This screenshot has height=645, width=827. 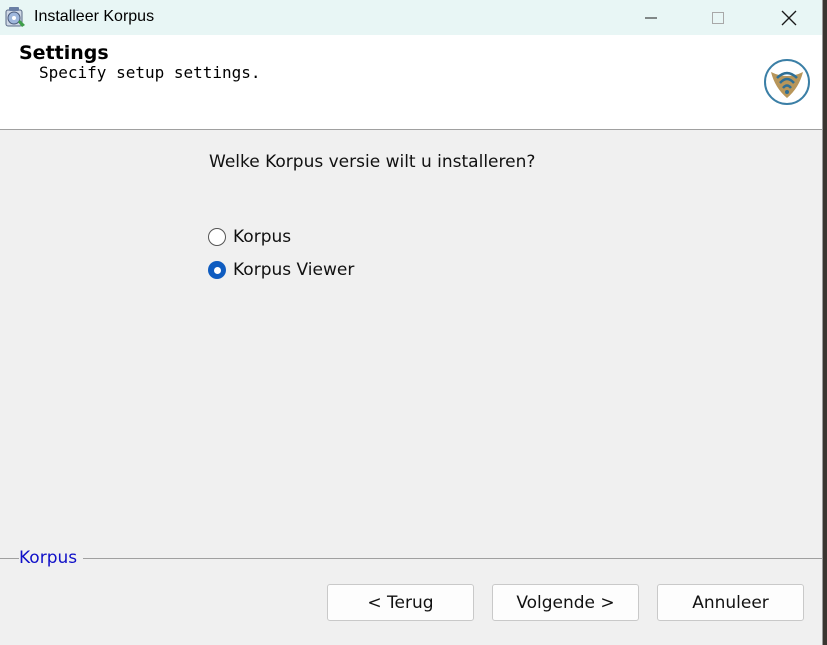 What do you see at coordinates (217, 270) in the screenshot?
I see `radio-checked-icon` at bounding box center [217, 270].